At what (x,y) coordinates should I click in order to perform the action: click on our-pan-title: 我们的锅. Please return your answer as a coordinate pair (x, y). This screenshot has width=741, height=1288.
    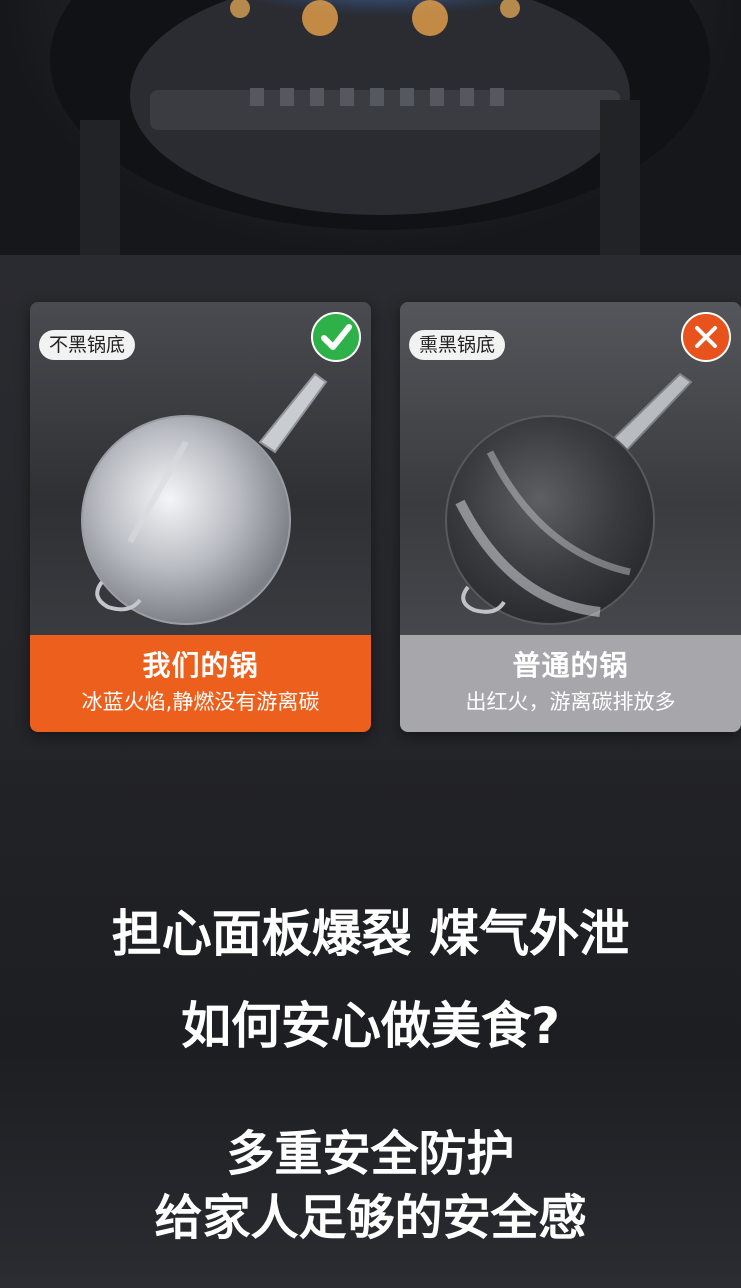
    Looking at the image, I should click on (200, 665).